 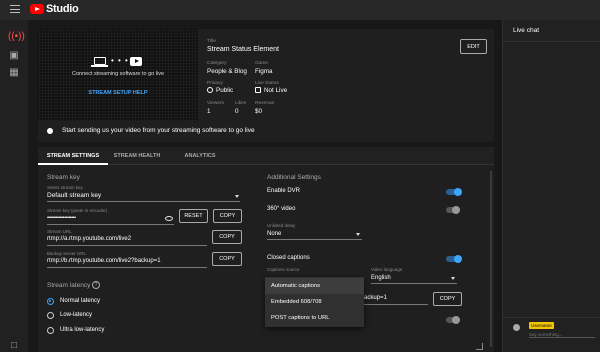 I want to click on settings-scrollbar, so click(x=491, y=259).